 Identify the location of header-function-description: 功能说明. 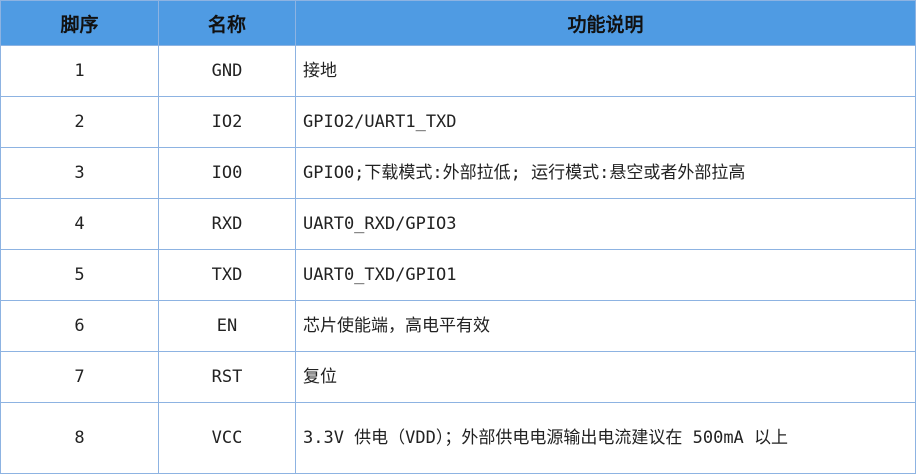
(605, 23).